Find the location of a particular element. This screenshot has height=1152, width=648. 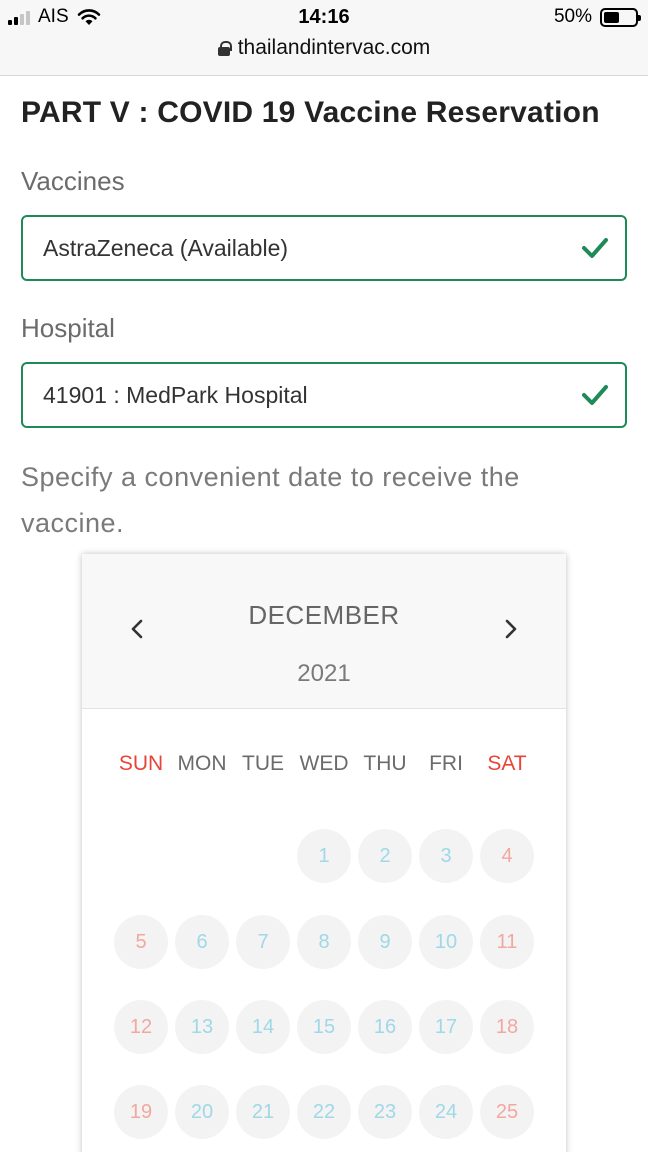

calendar-day: 1 is located at coordinates (324, 856).